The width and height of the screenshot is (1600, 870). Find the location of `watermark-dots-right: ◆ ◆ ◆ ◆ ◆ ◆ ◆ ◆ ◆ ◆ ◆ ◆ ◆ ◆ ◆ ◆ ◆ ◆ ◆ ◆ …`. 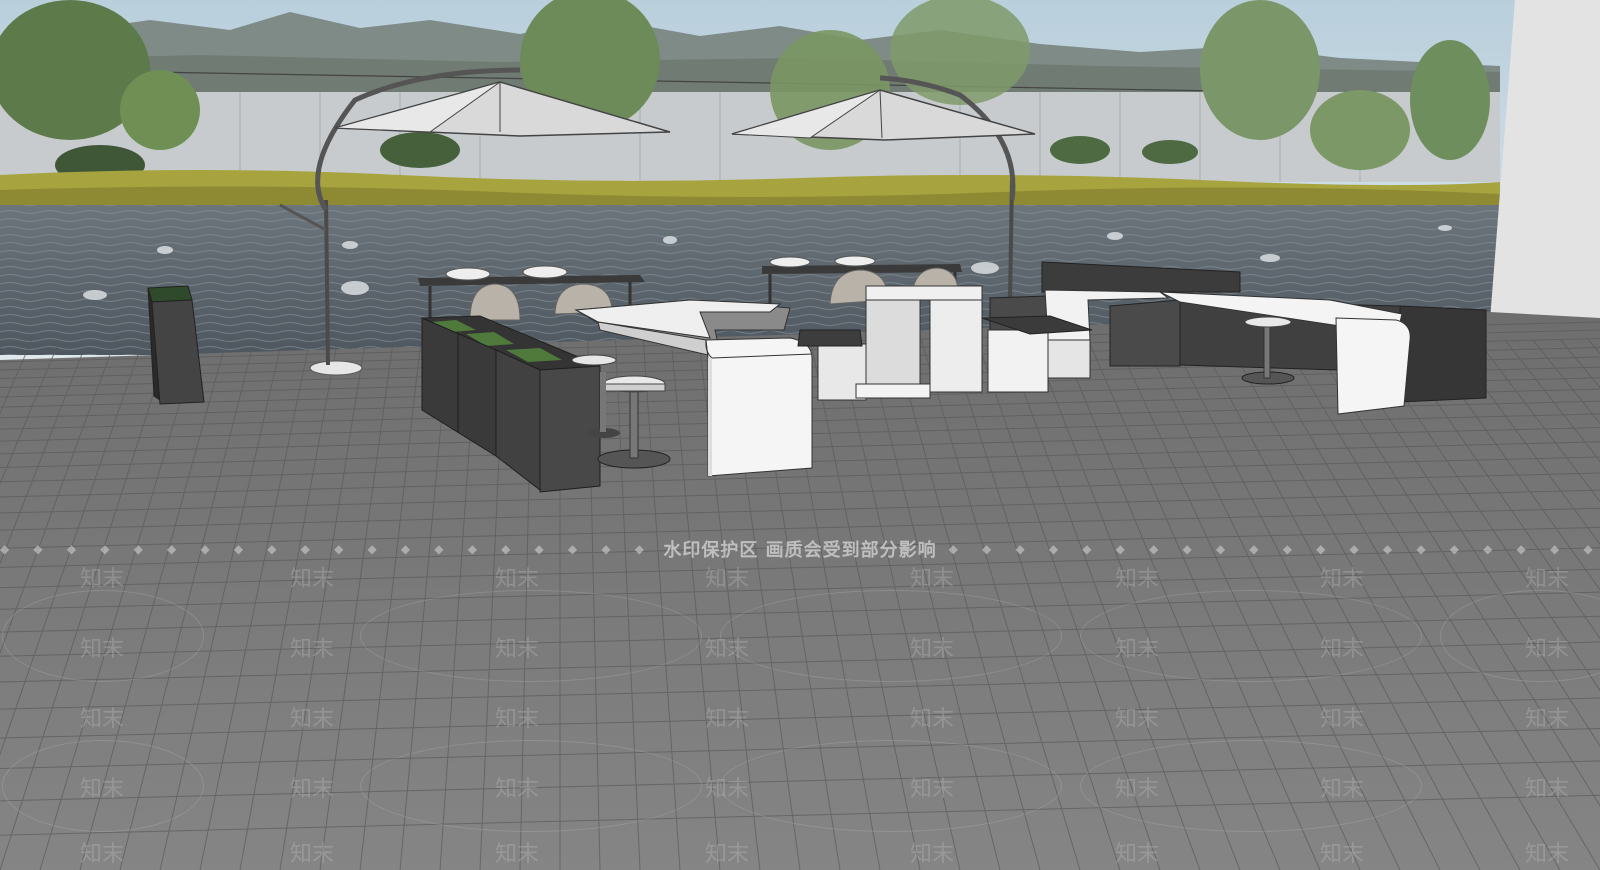

watermark-dots-right: ◆ ◆ ◆ ◆ ◆ ◆ ◆ ◆ ◆ ◆ ◆ ◆ ◆ ◆ ◆ ◆ ◆ ◆ ◆ ◆ … is located at coordinates (1274, 549).